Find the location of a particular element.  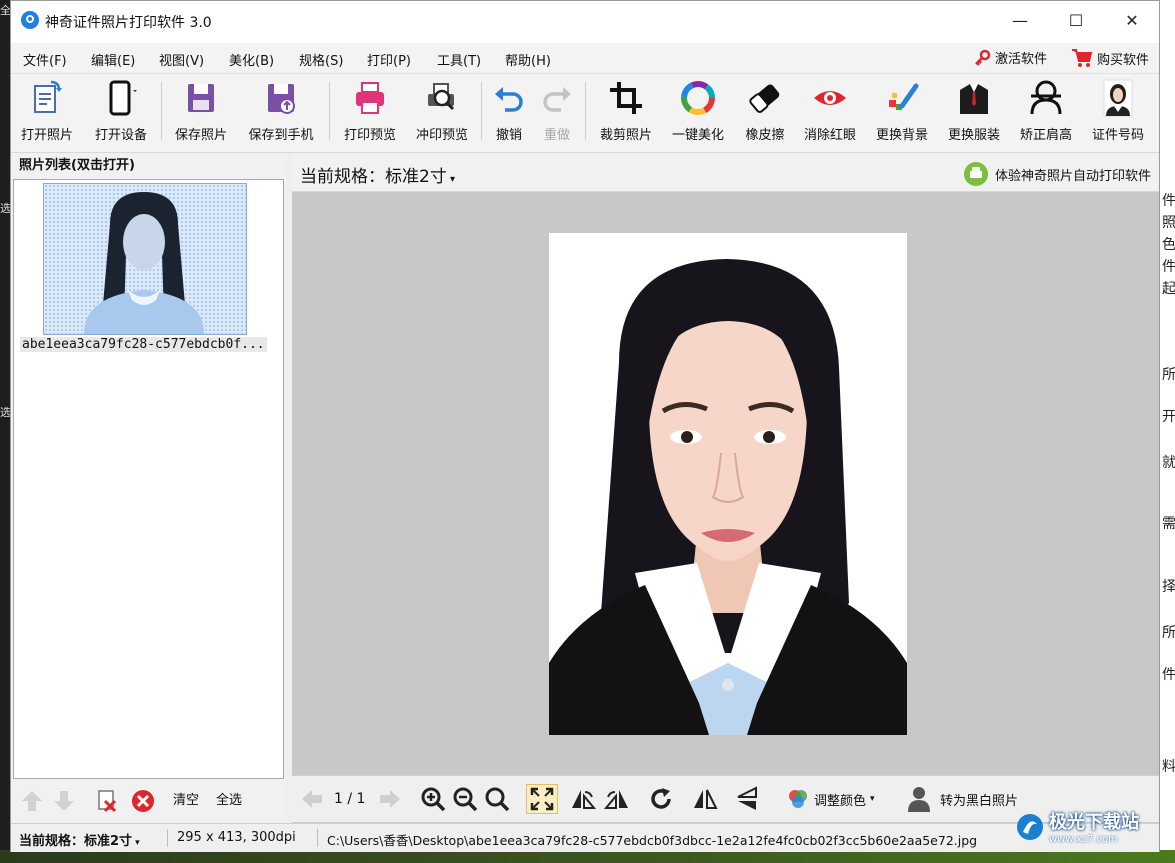

prev-page-button is located at coordinates (312, 799).